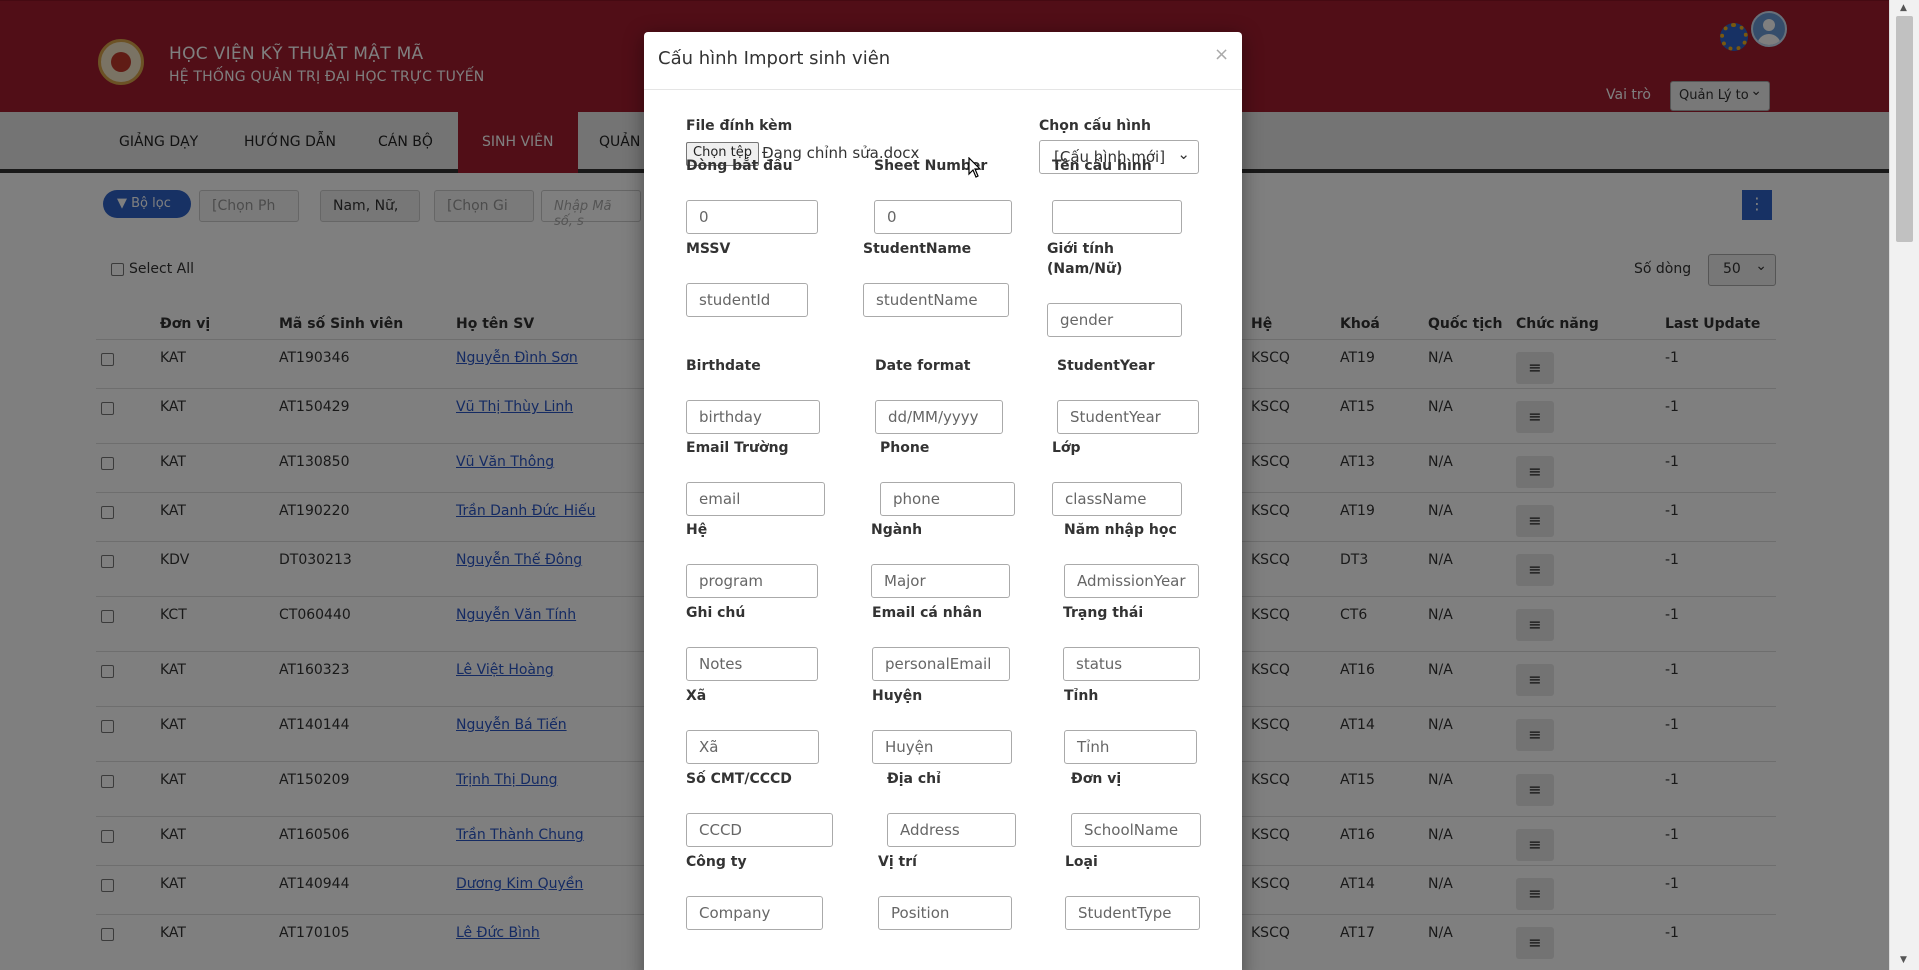 The image size is (1919, 970). I want to click on dia-chi-label: Địa chỉ, so click(914, 779).